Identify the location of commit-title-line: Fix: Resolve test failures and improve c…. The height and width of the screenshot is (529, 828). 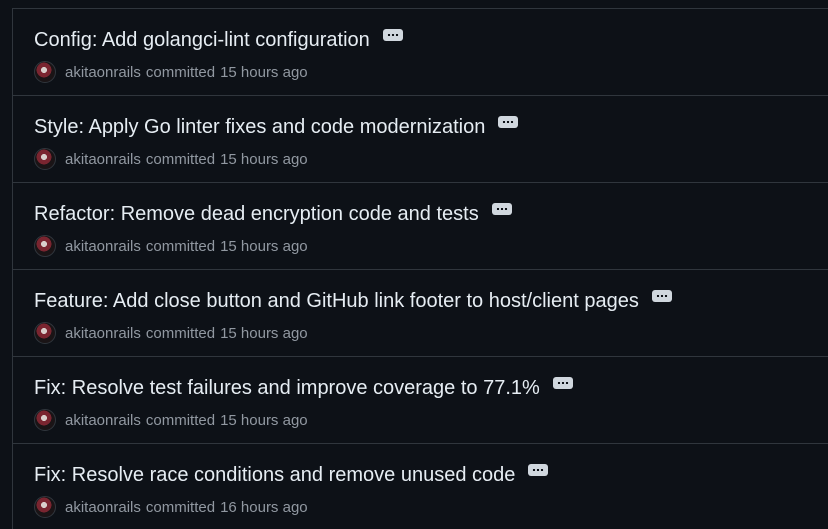
(303, 388).